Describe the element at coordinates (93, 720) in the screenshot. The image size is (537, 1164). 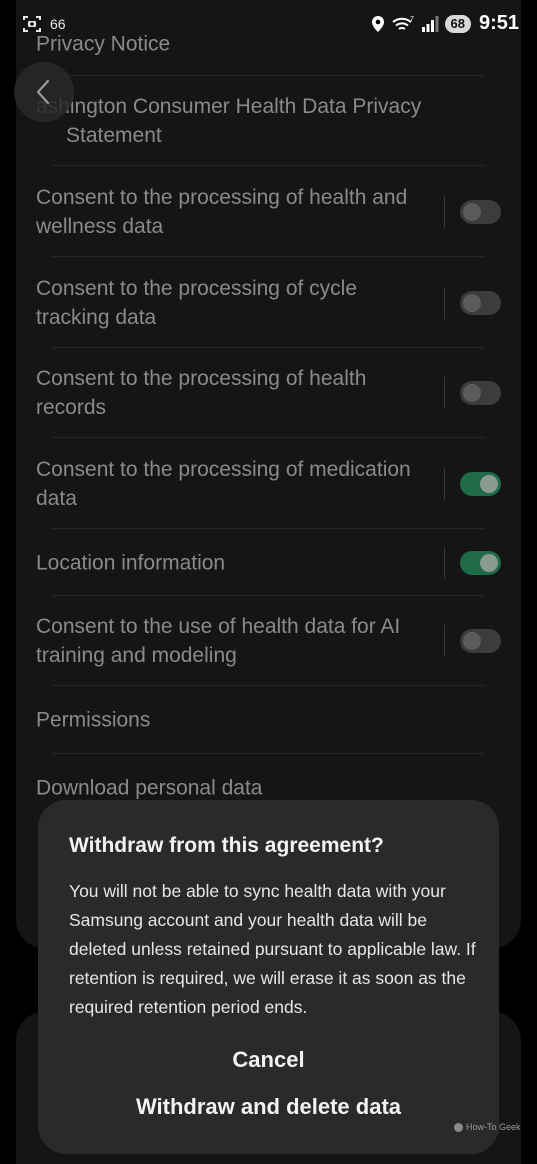
I see `settings-item-label: Permissions` at that location.